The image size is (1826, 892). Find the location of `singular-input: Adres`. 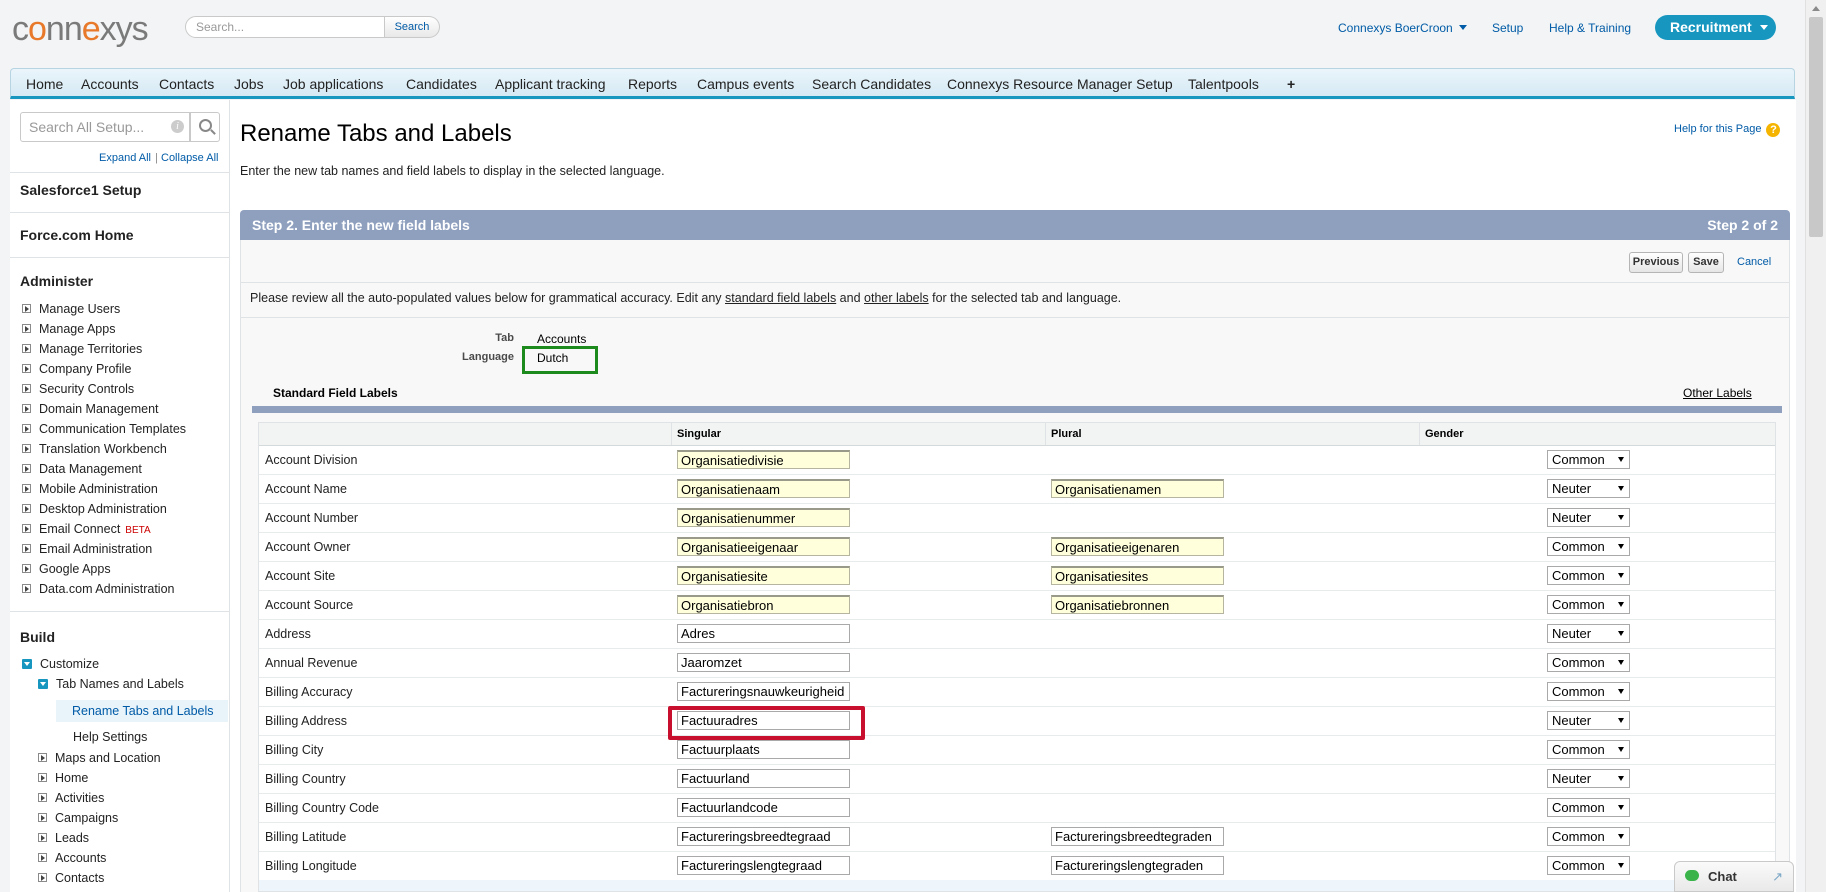

singular-input: Adres is located at coordinates (763, 633).